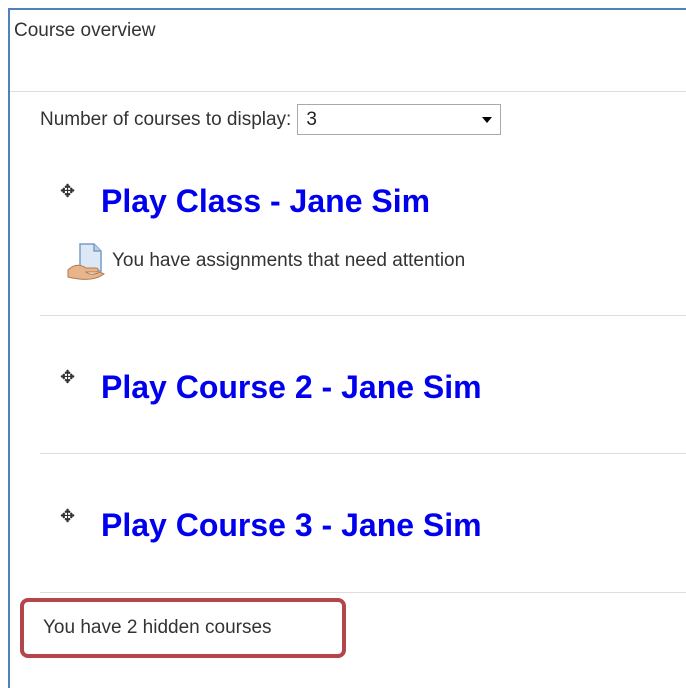 This screenshot has height=688, width=686. I want to click on block-header: Course overview, so click(348, 51).